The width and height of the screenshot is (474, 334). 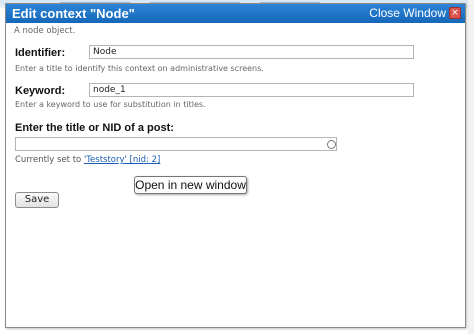 What do you see at coordinates (45, 31) in the screenshot?
I see `dialog-description: A node object.` at bounding box center [45, 31].